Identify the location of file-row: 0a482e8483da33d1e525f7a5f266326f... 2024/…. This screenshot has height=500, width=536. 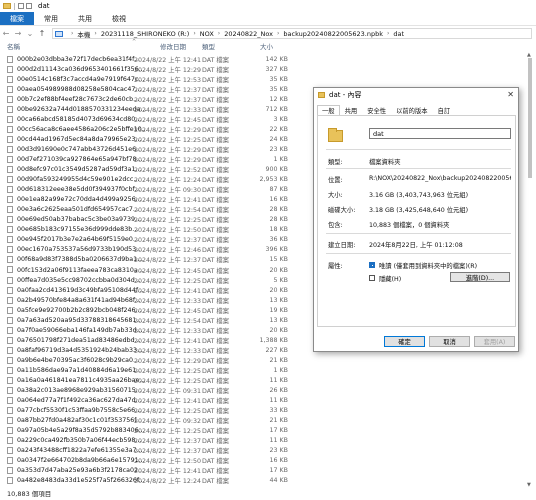
(150, 481).